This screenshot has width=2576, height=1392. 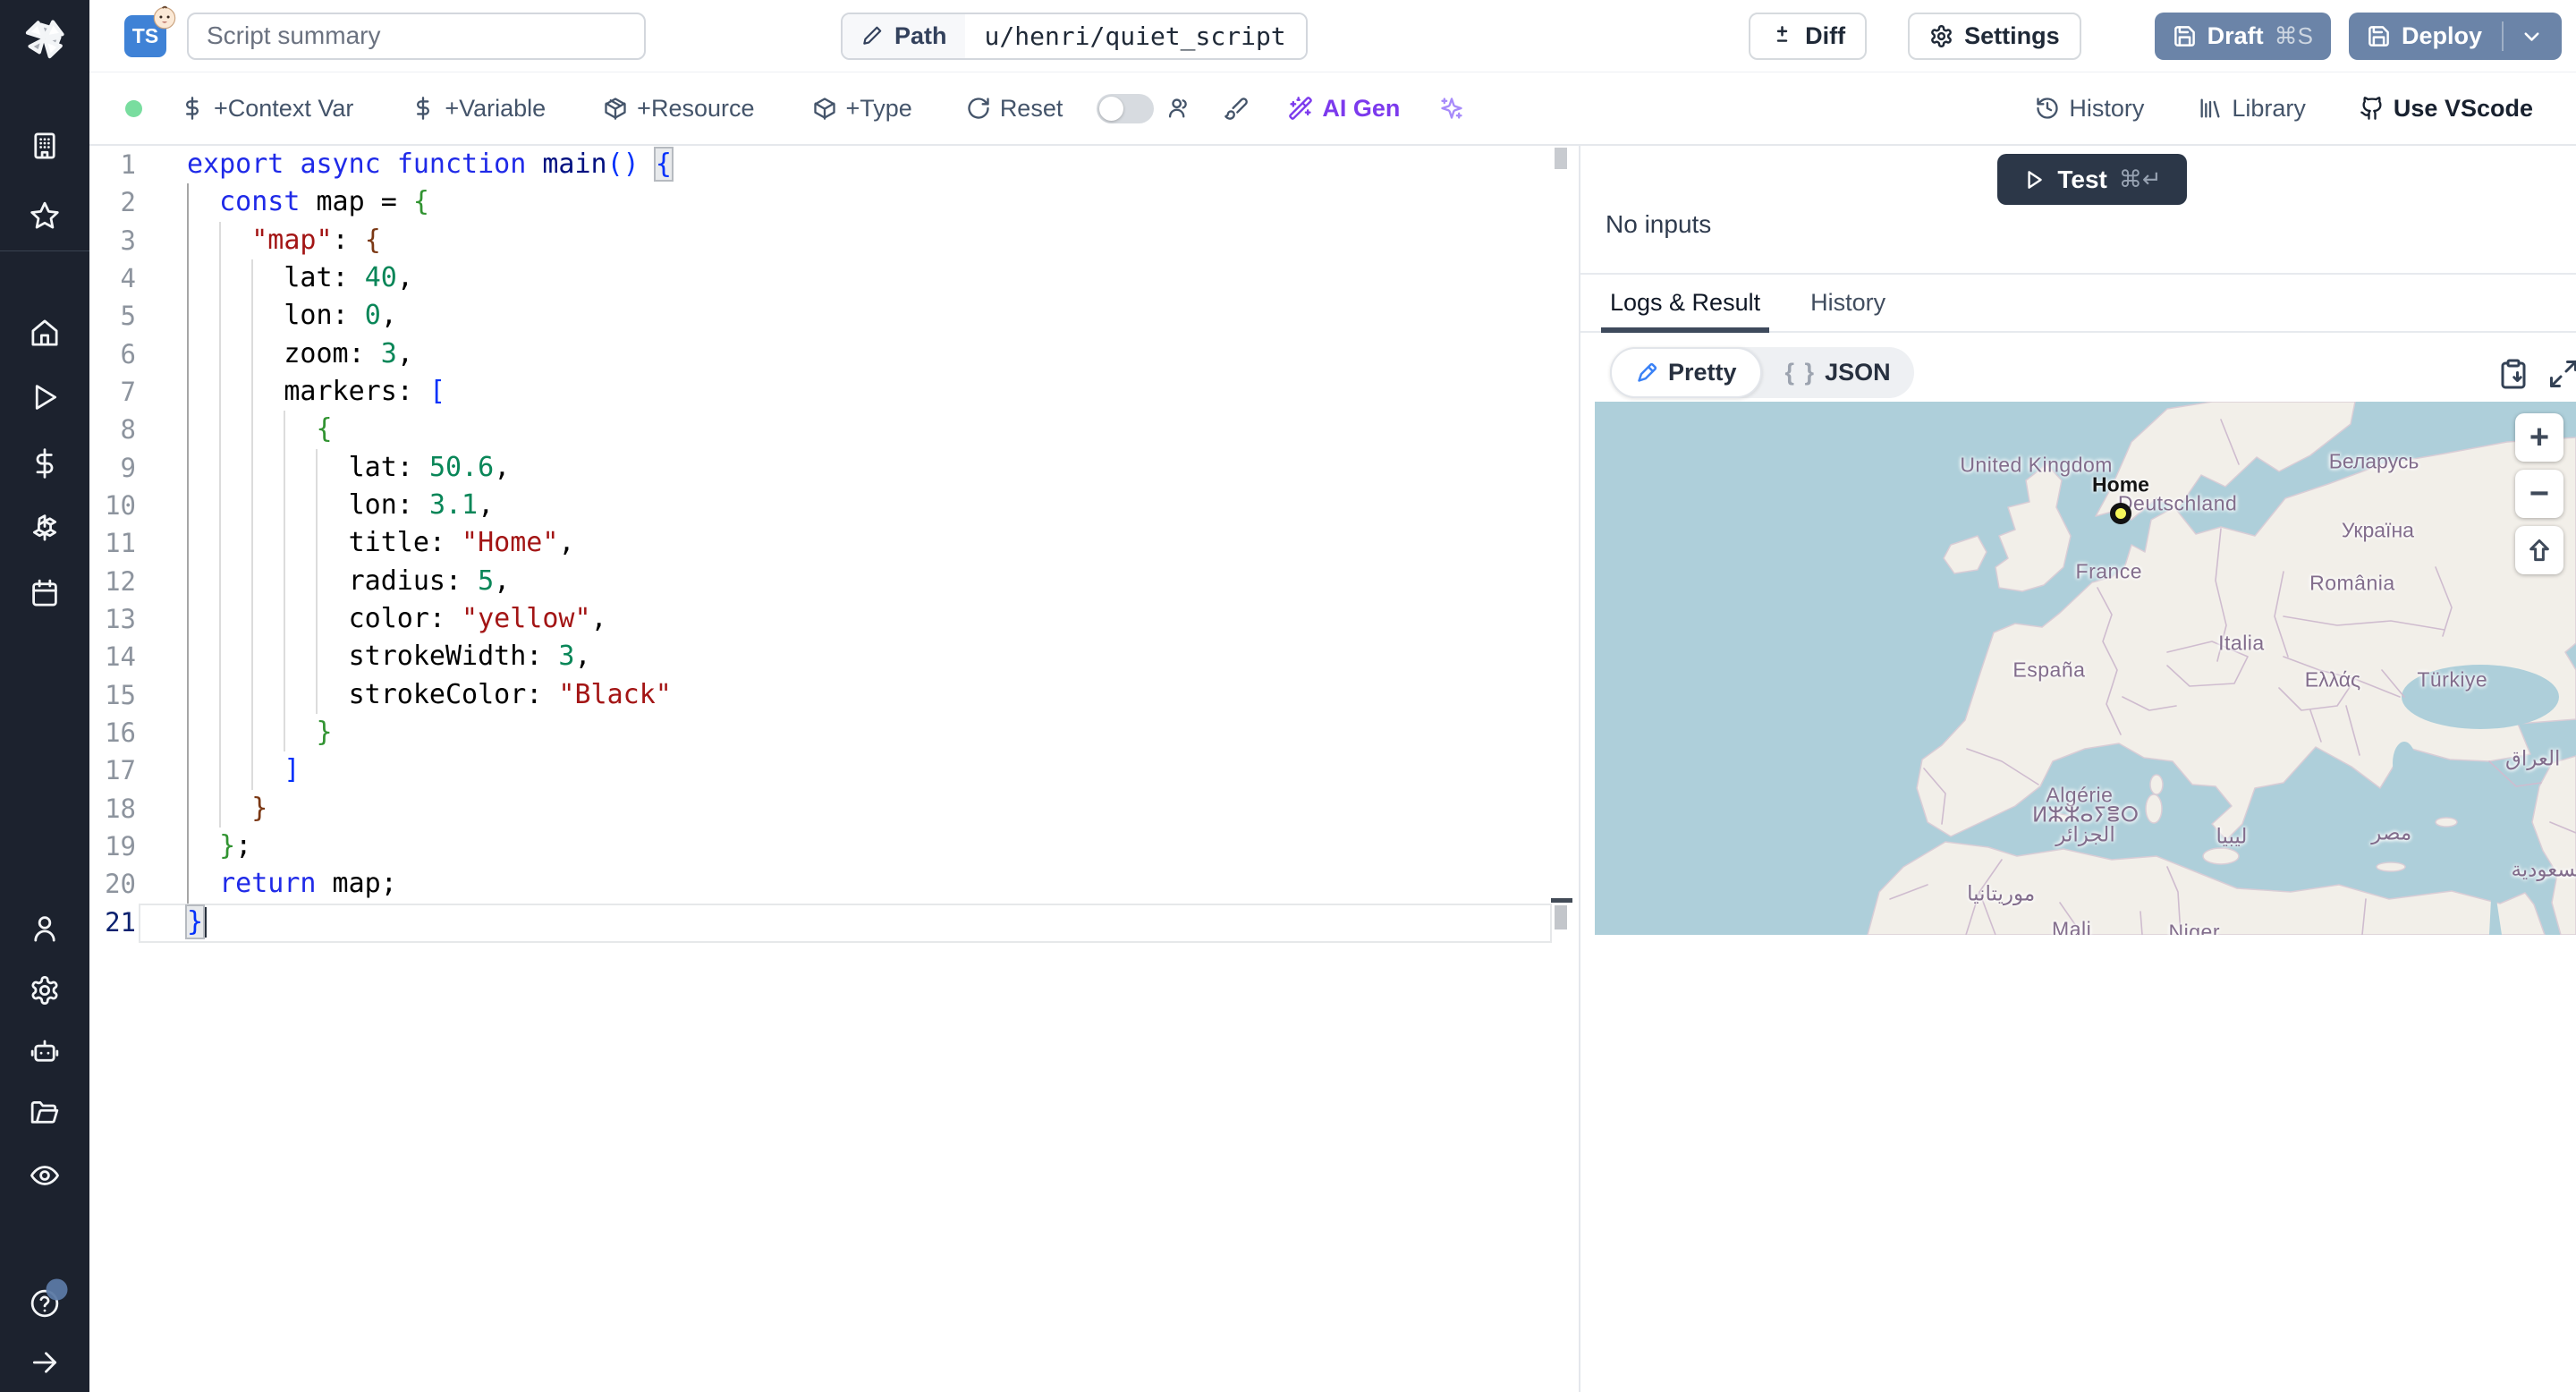 What do you see at coordinates (2377, 530) in the screenshot?
I see `map-country-label: Україна` at bounding box center [2377, 530].